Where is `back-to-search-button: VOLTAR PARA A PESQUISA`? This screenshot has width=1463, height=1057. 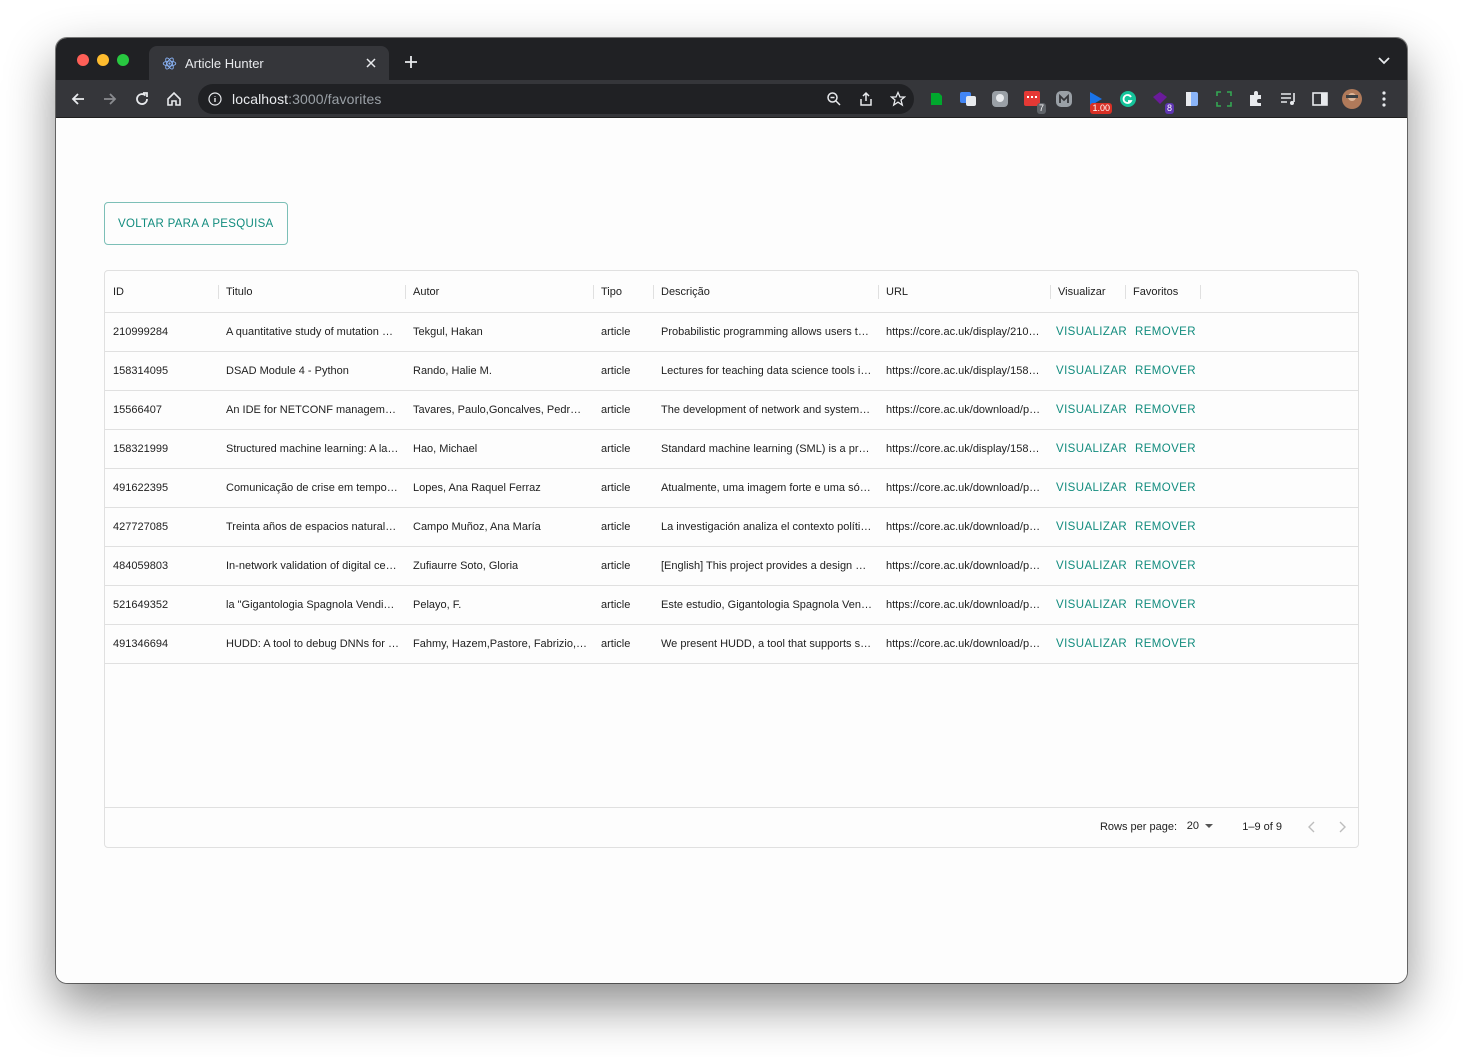
back-to-search-button: VOLTAR PARA A PESQUISA is located at coordinates (196, 223).